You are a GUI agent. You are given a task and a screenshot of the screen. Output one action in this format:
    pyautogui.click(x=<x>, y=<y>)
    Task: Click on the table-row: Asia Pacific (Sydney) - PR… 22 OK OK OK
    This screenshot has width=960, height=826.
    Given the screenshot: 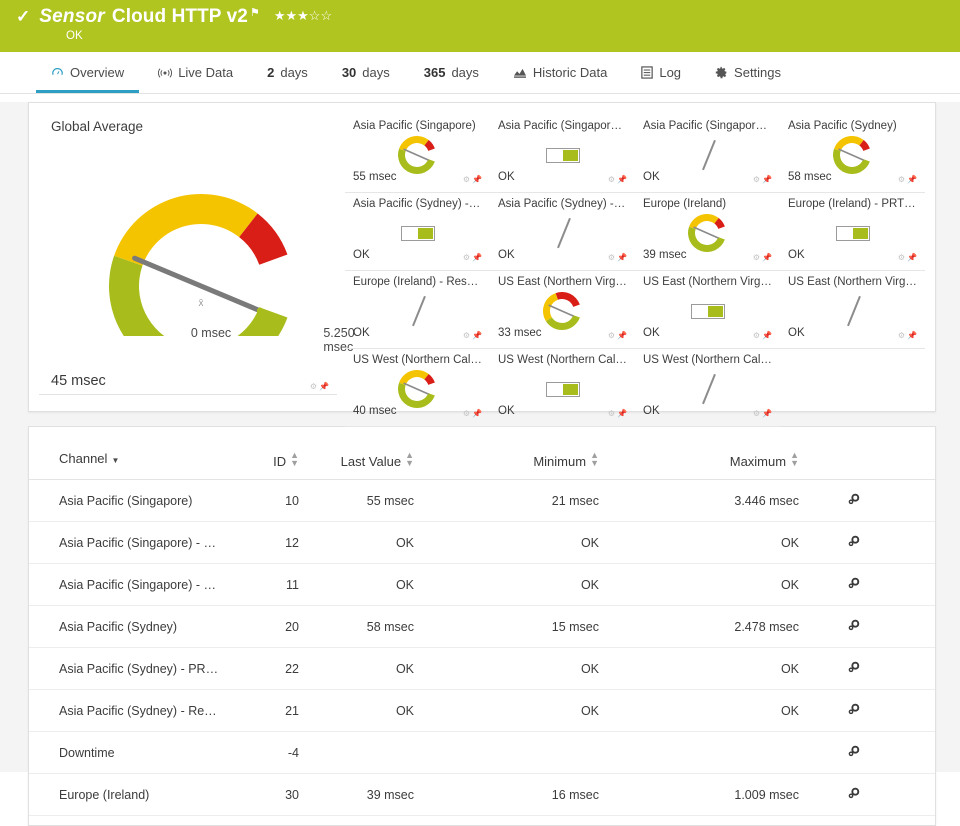 What is the action you would take?
    pyautogui.click(x=482, y=668)
    